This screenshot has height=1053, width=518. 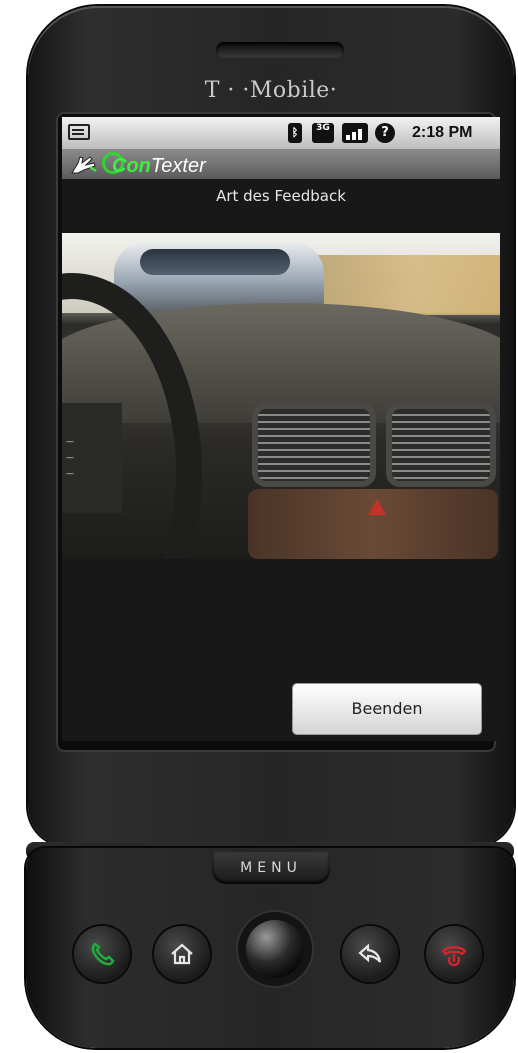 I want to click on back-icon, so click(x=370, y=953).